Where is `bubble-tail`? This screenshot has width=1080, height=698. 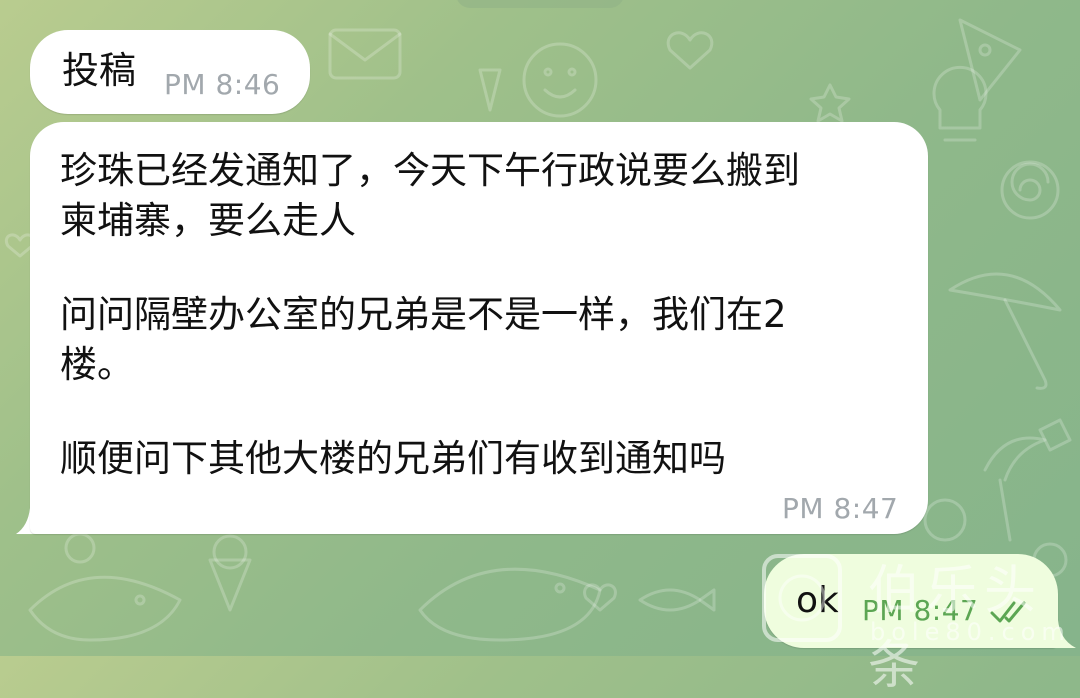 bubble-tail is located at coordinates (1063, 634).